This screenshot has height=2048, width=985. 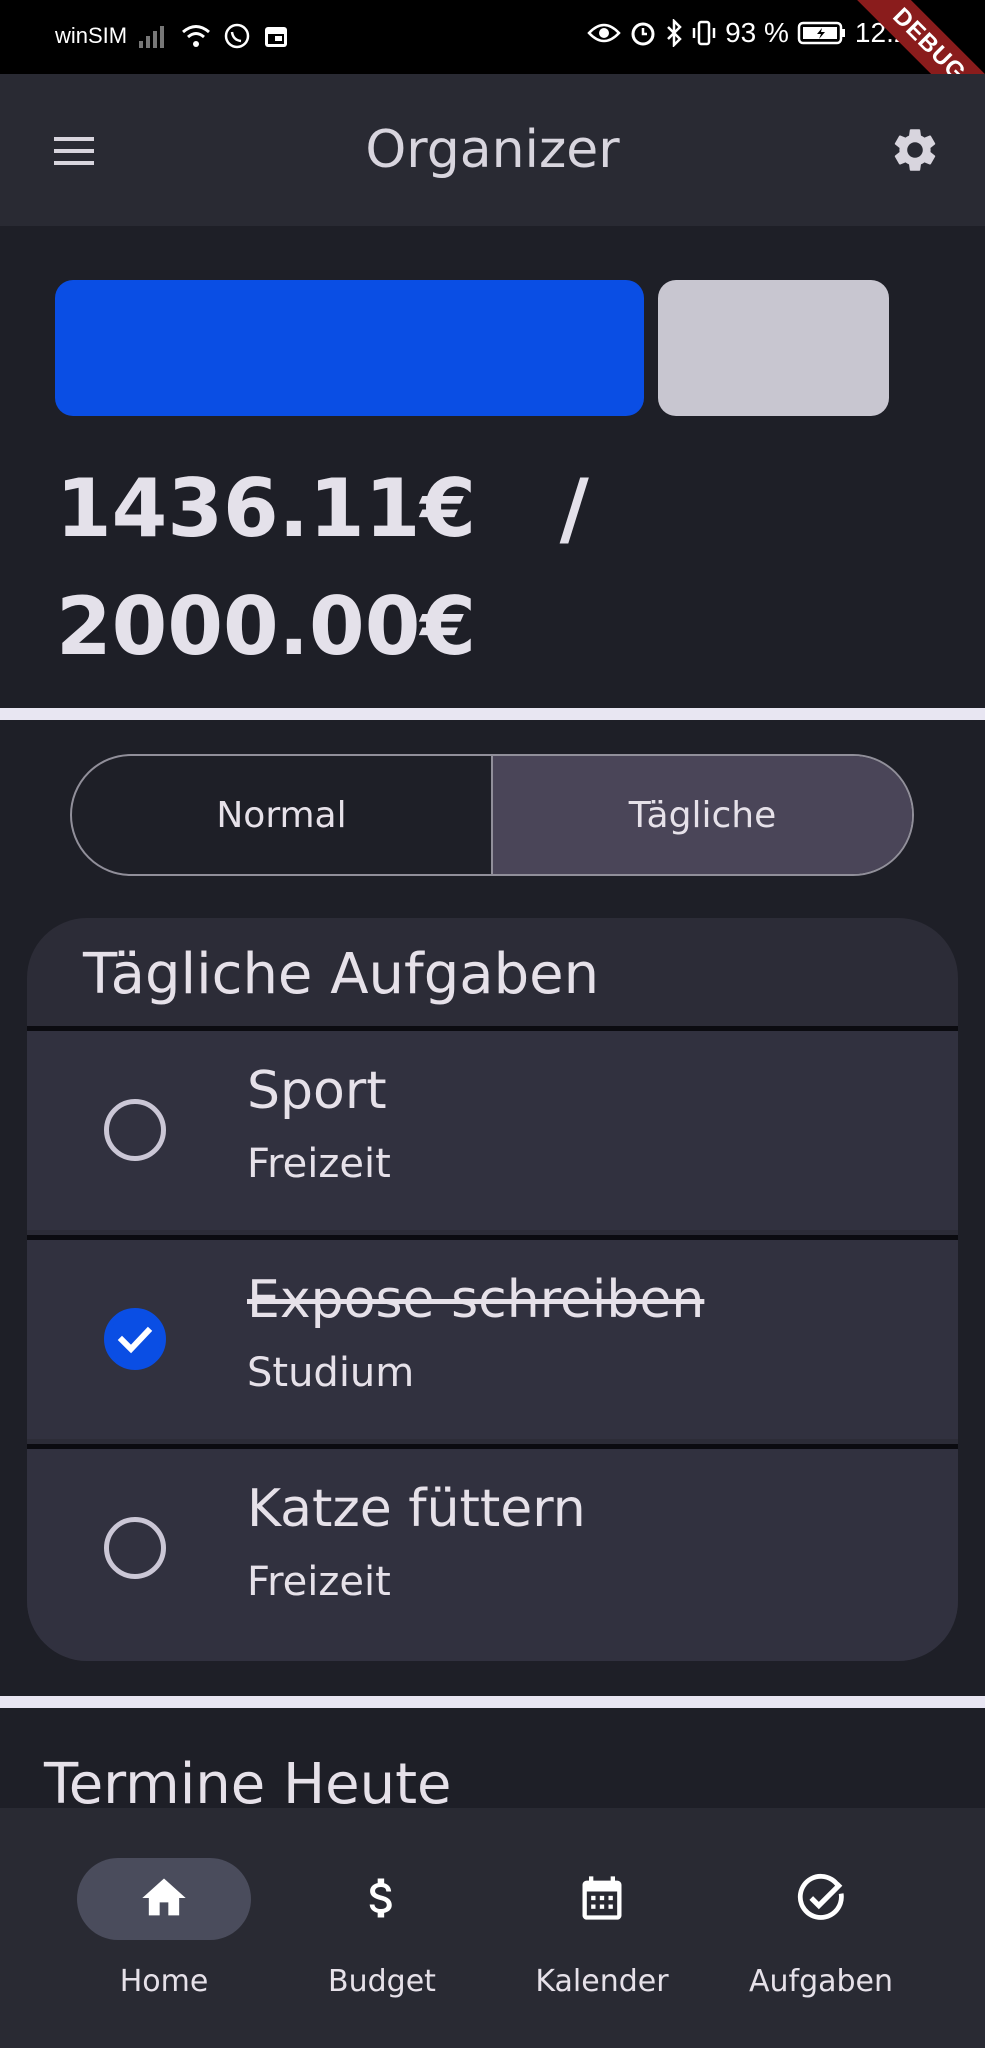 I want to click on segment-daily: Tägliche, so click(x=701, y=815).